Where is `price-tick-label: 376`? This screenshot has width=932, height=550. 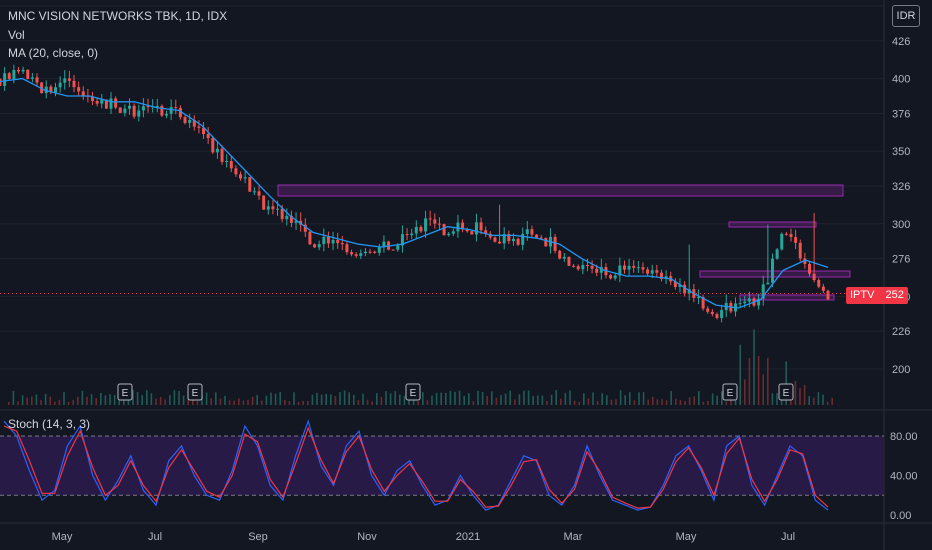 price-tick-label: 376 is located at coordinates (901, 114).